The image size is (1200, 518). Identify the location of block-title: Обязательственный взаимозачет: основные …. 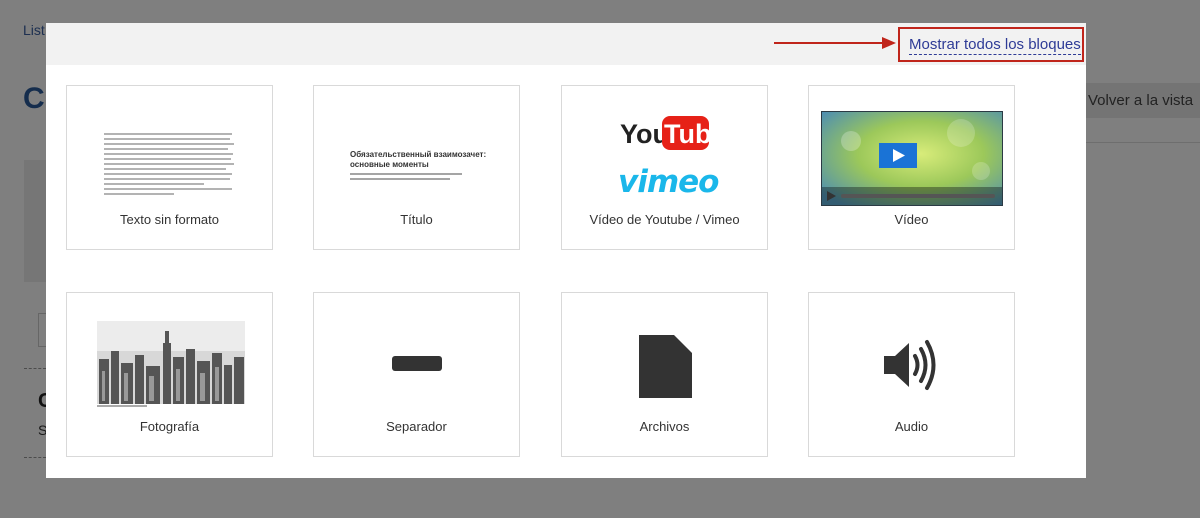
(416, 167).